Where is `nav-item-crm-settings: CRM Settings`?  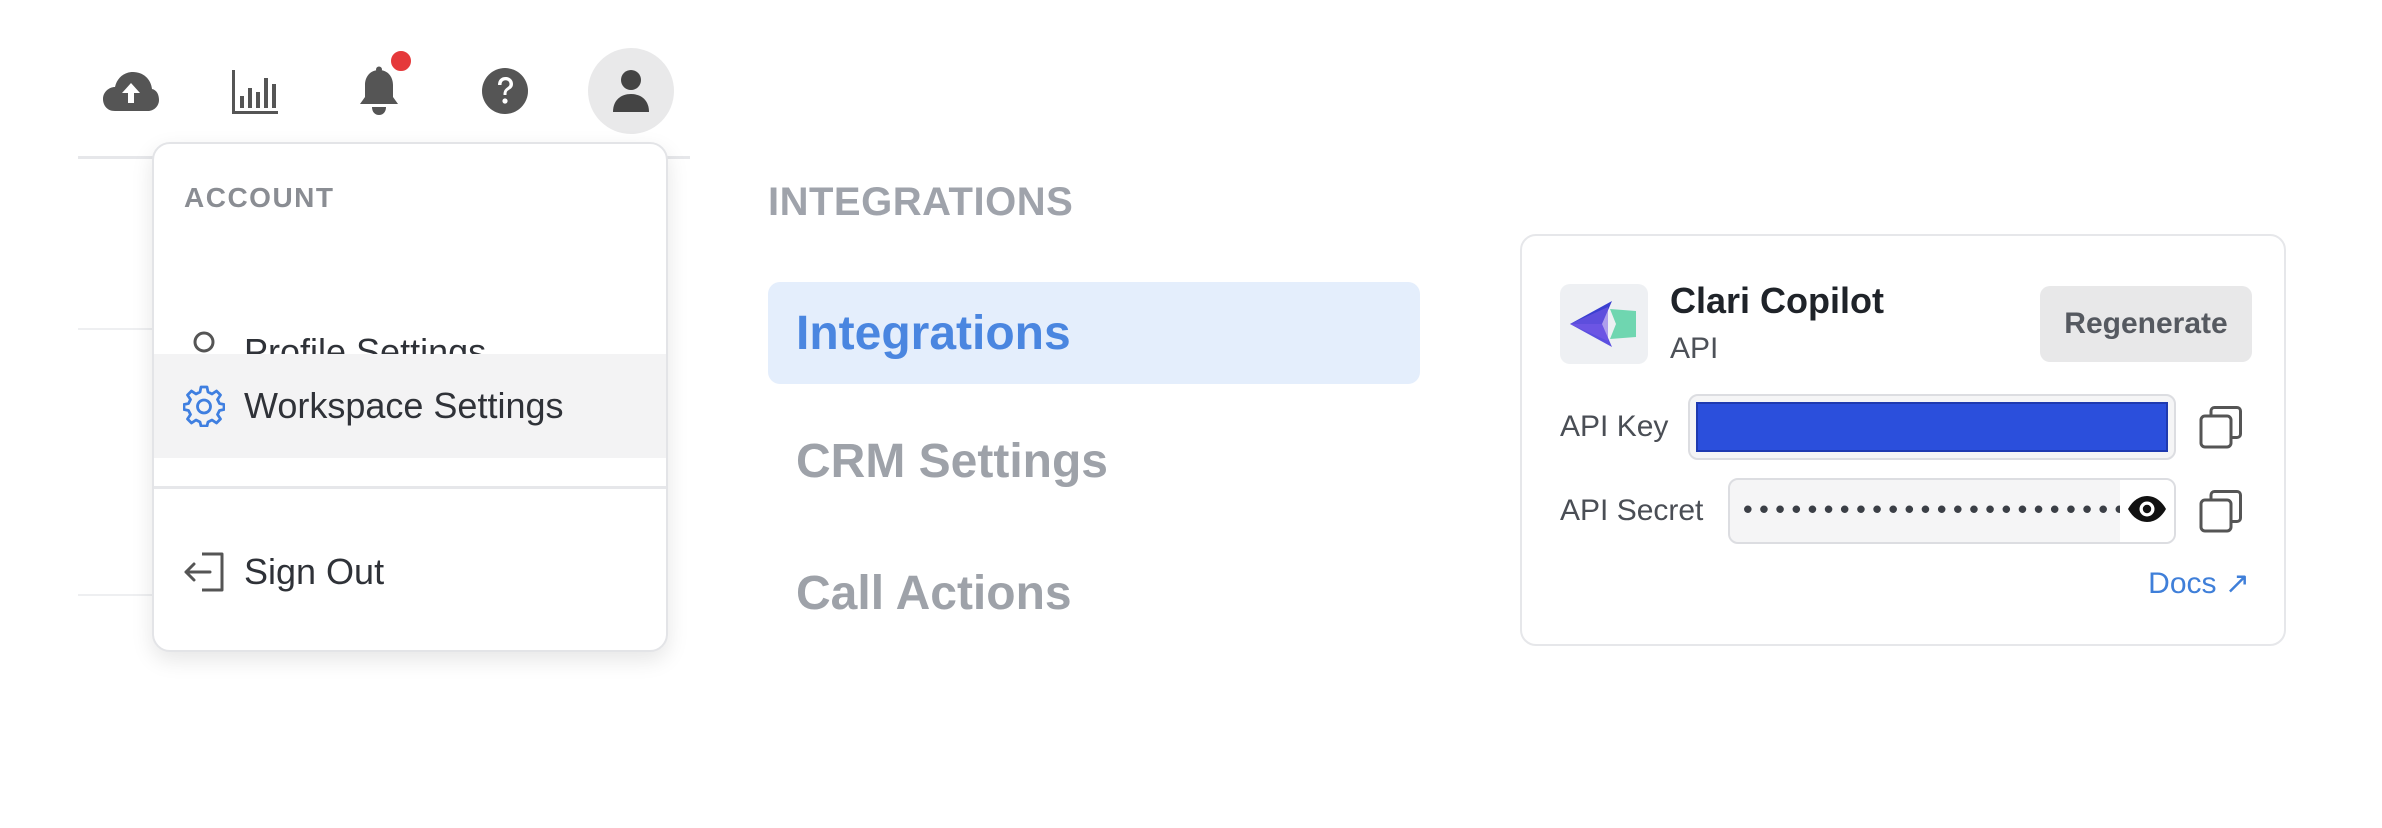 nav-item-crm-settings: CRM Settings is located at coordinates (1094, 461).